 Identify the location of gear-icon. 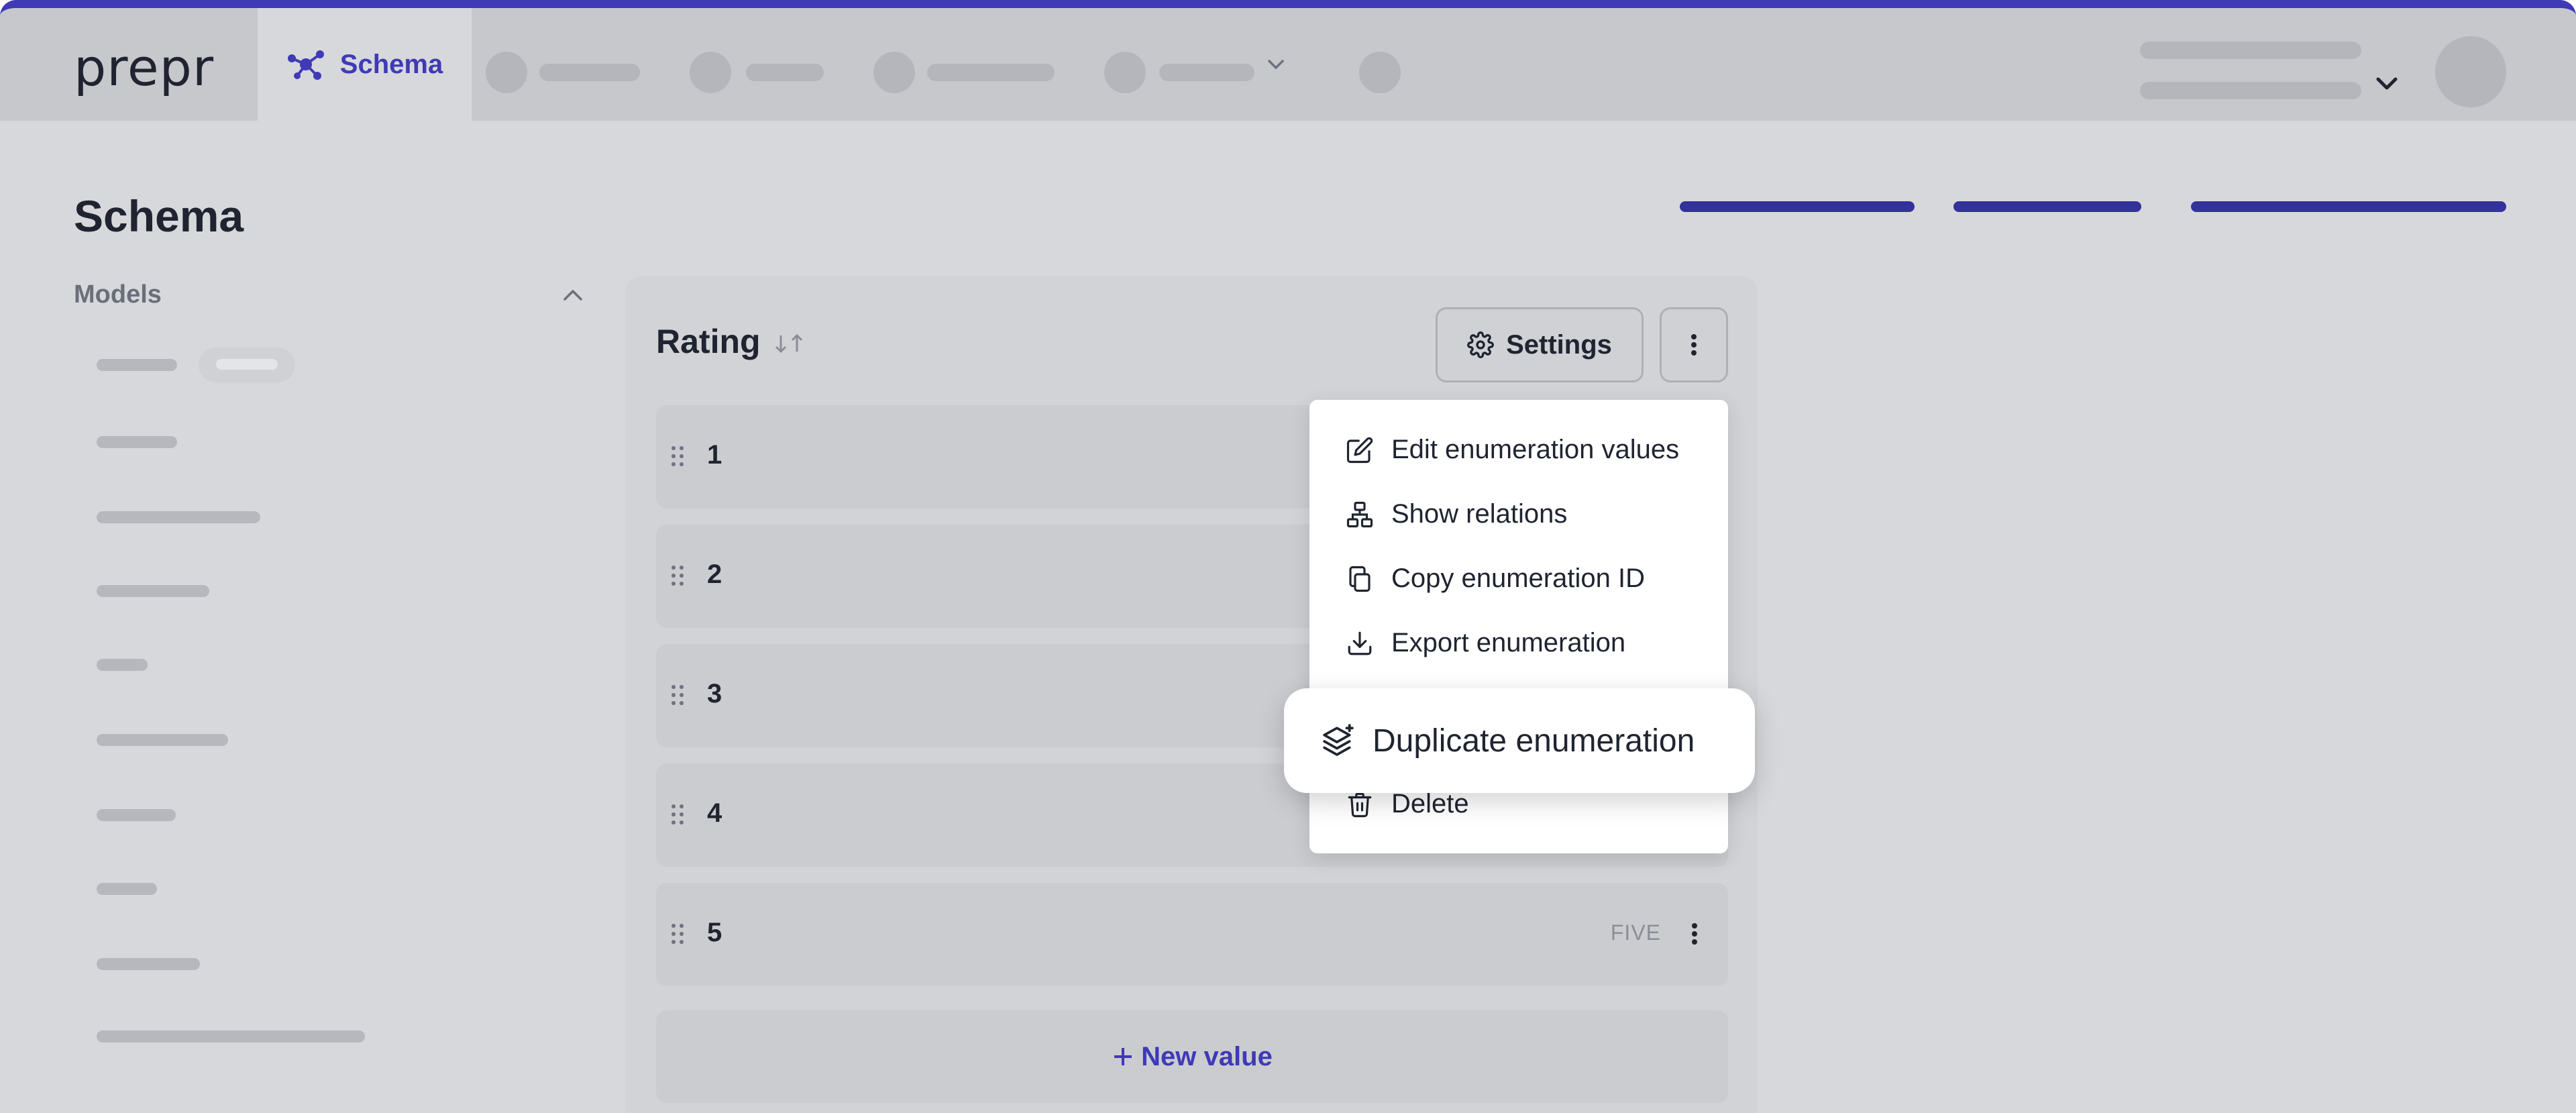
(1481, 344).